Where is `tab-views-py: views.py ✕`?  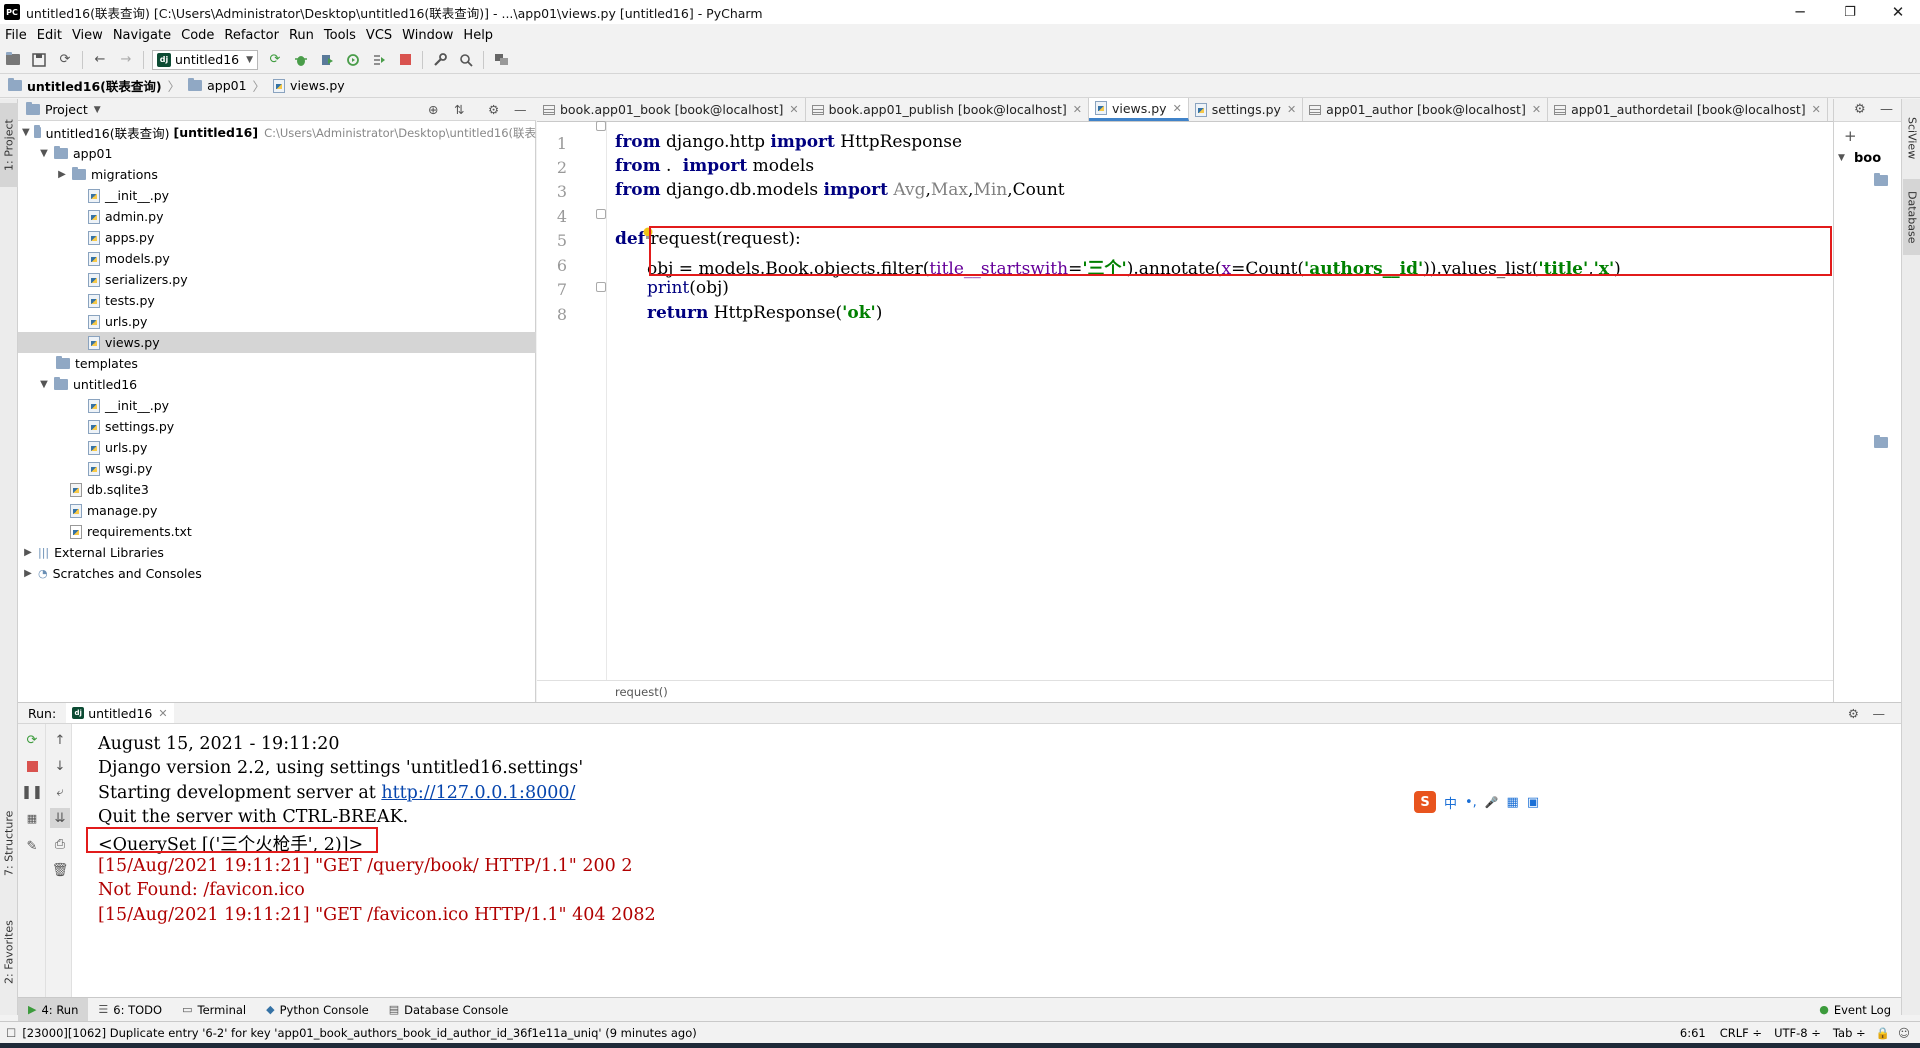 tab-views-py: views.py ✕ is located at coordinates (1138, 109).